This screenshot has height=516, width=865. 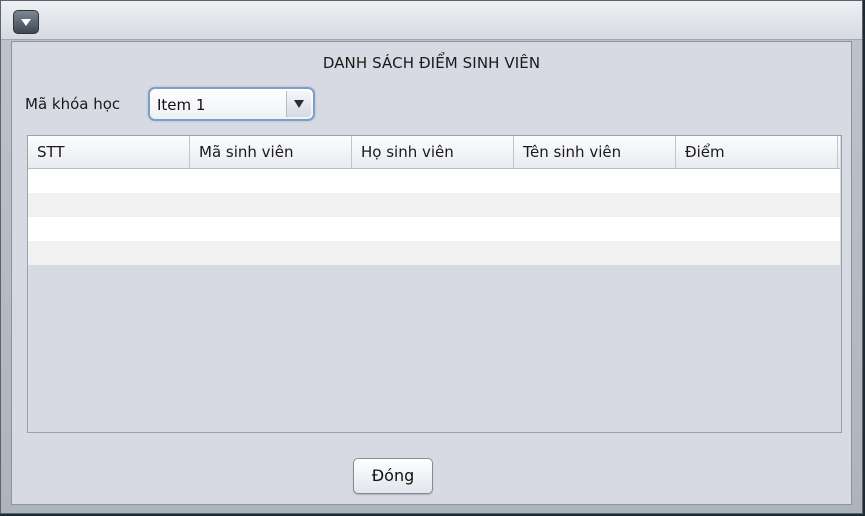 What do you see at coordinates (181, 105) in the screenshot?
I see `course-code-value: Item 1` at bounding box center [181, 105].